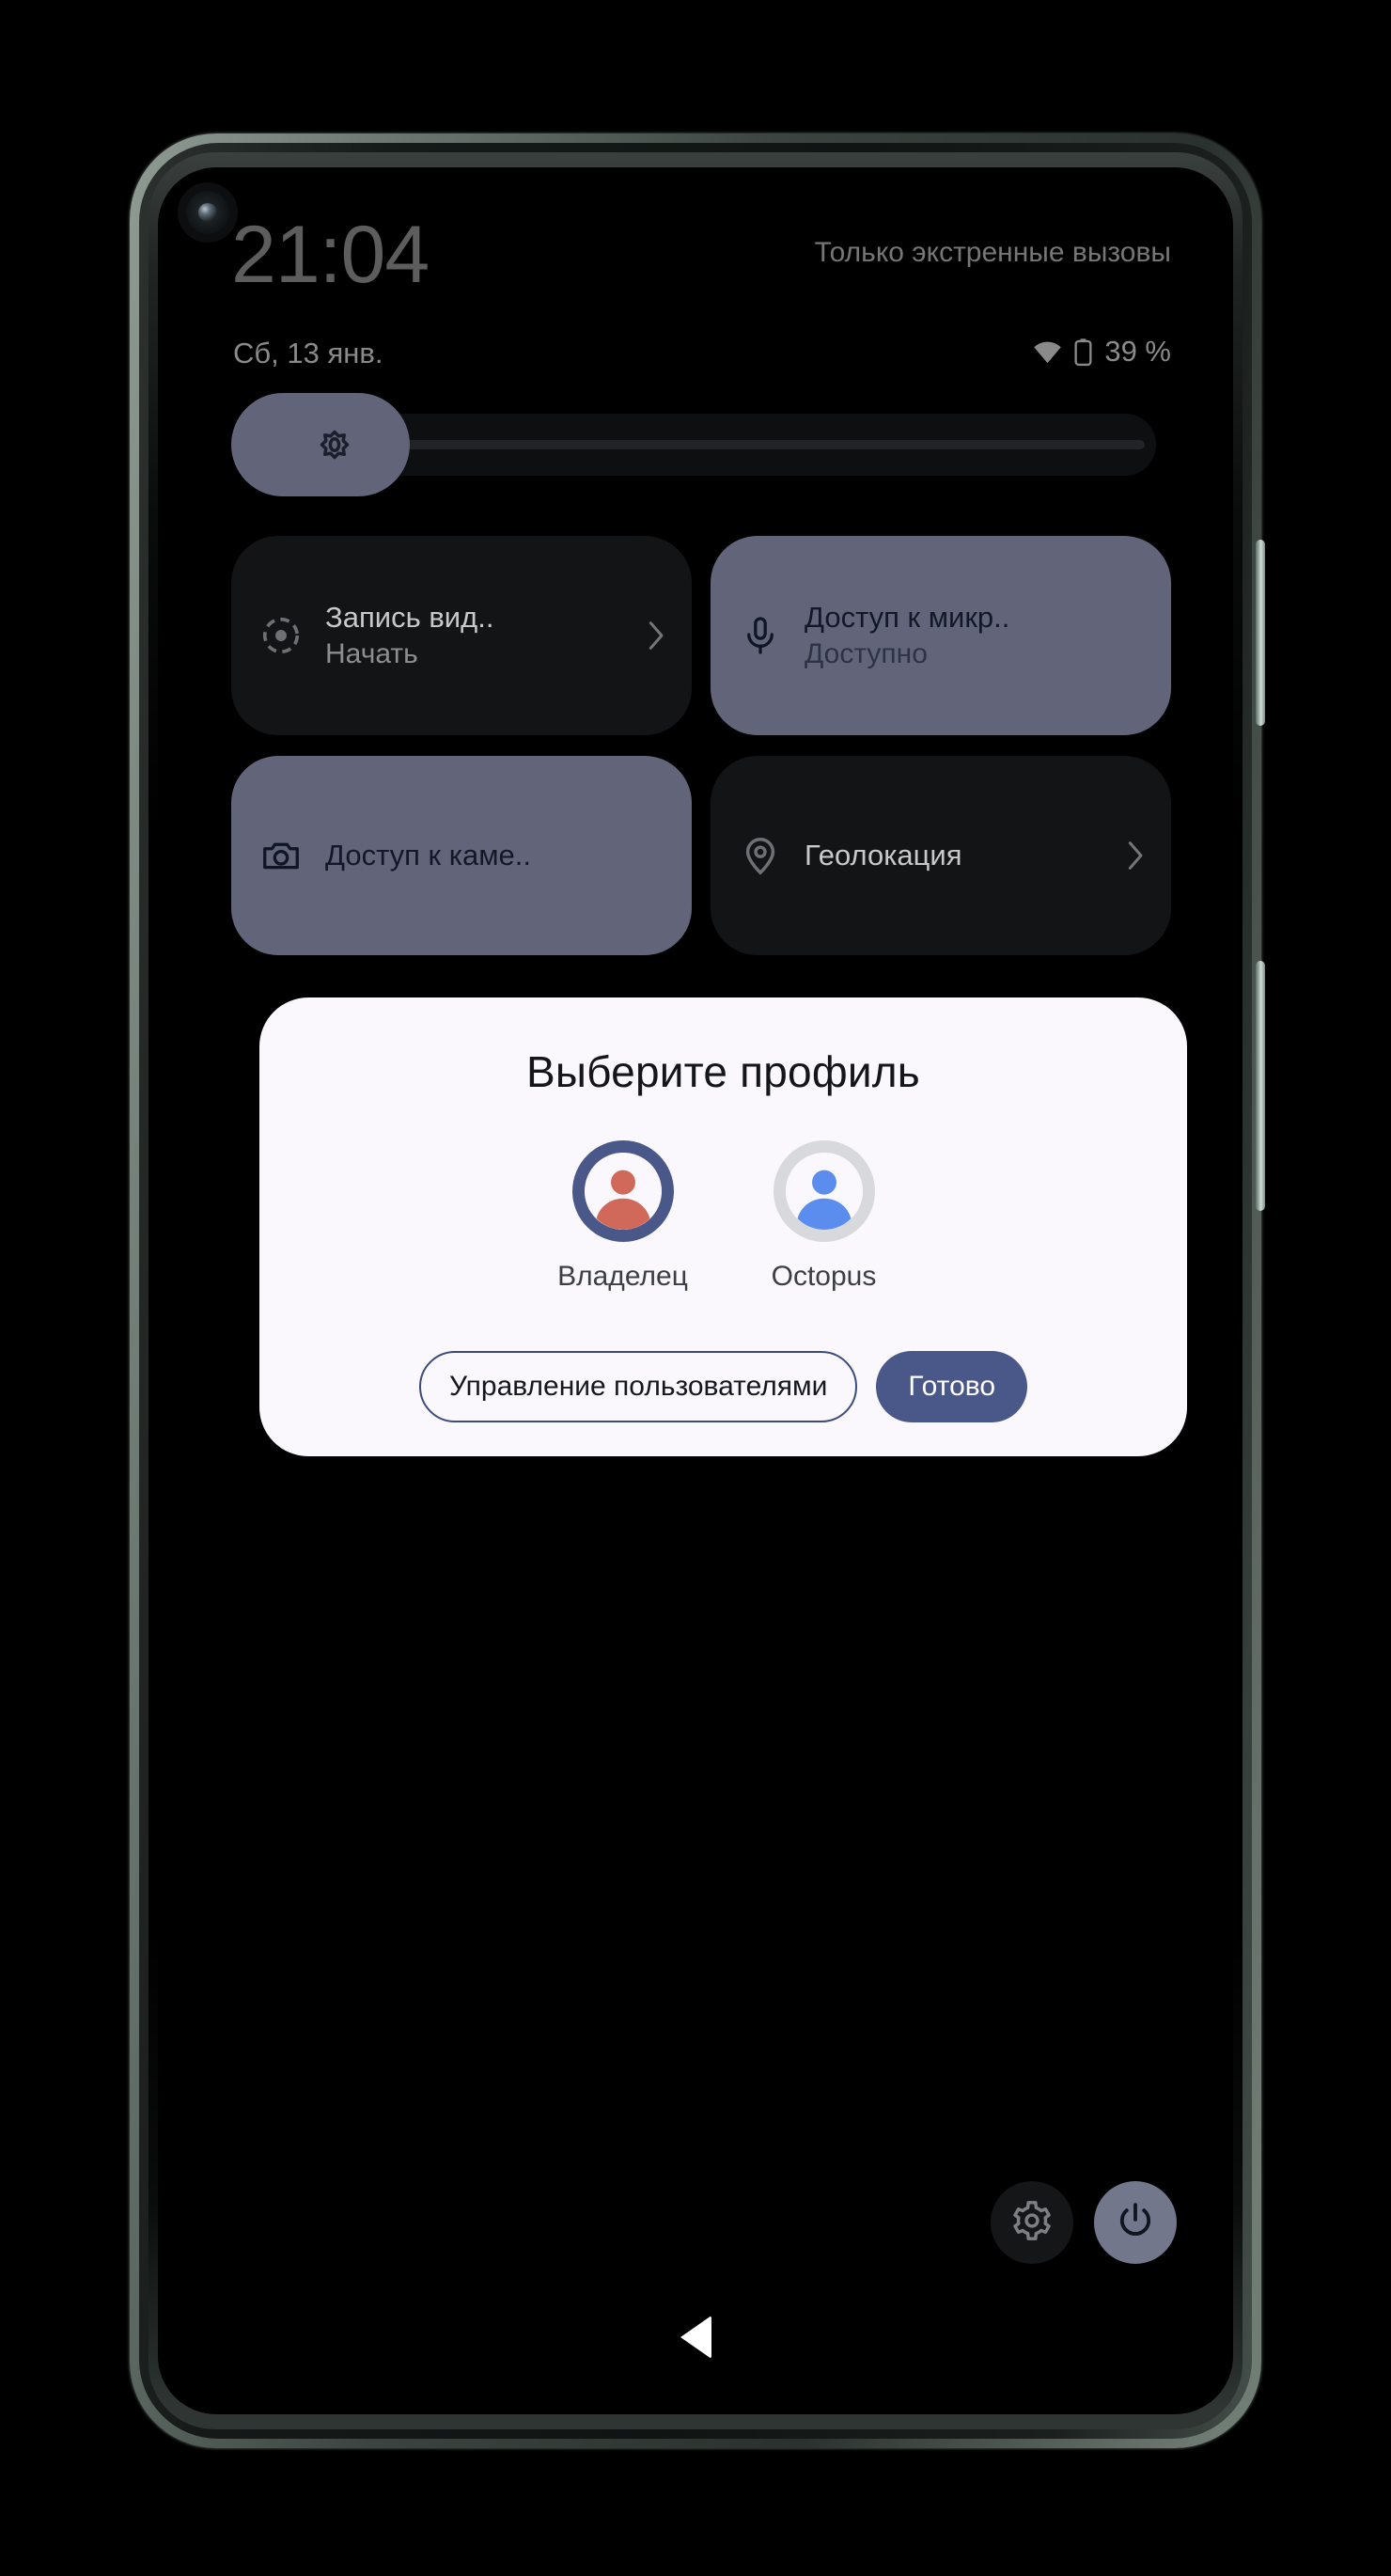 This screenshot has width=1391, height=2576. What do you see at coordinates (1261, 1086) in the screenshot?
I see `side-key-volume` at bounding box center [1261, 1086].